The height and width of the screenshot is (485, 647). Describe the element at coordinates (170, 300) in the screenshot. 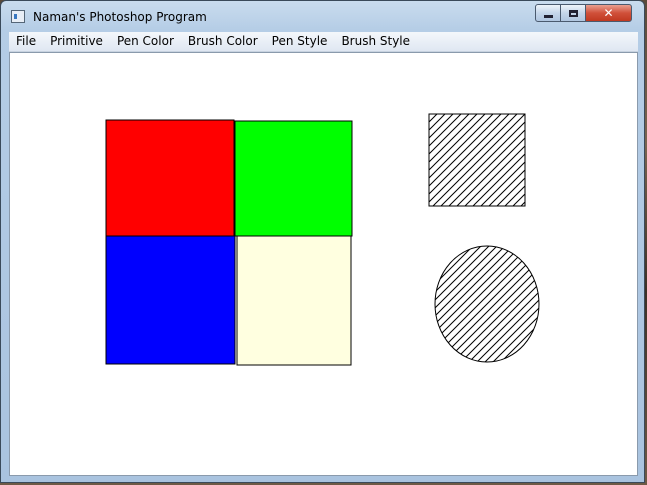

I see `blue-square` at that location.